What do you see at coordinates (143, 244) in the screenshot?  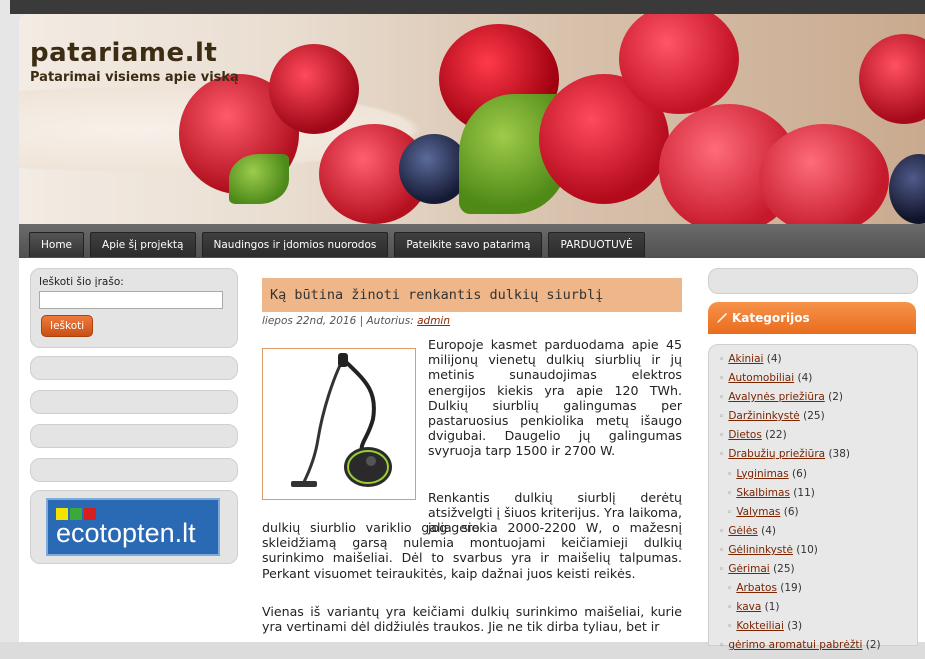 I see `nav-about: Apie šį projektą` at bounding box center [143, 244].